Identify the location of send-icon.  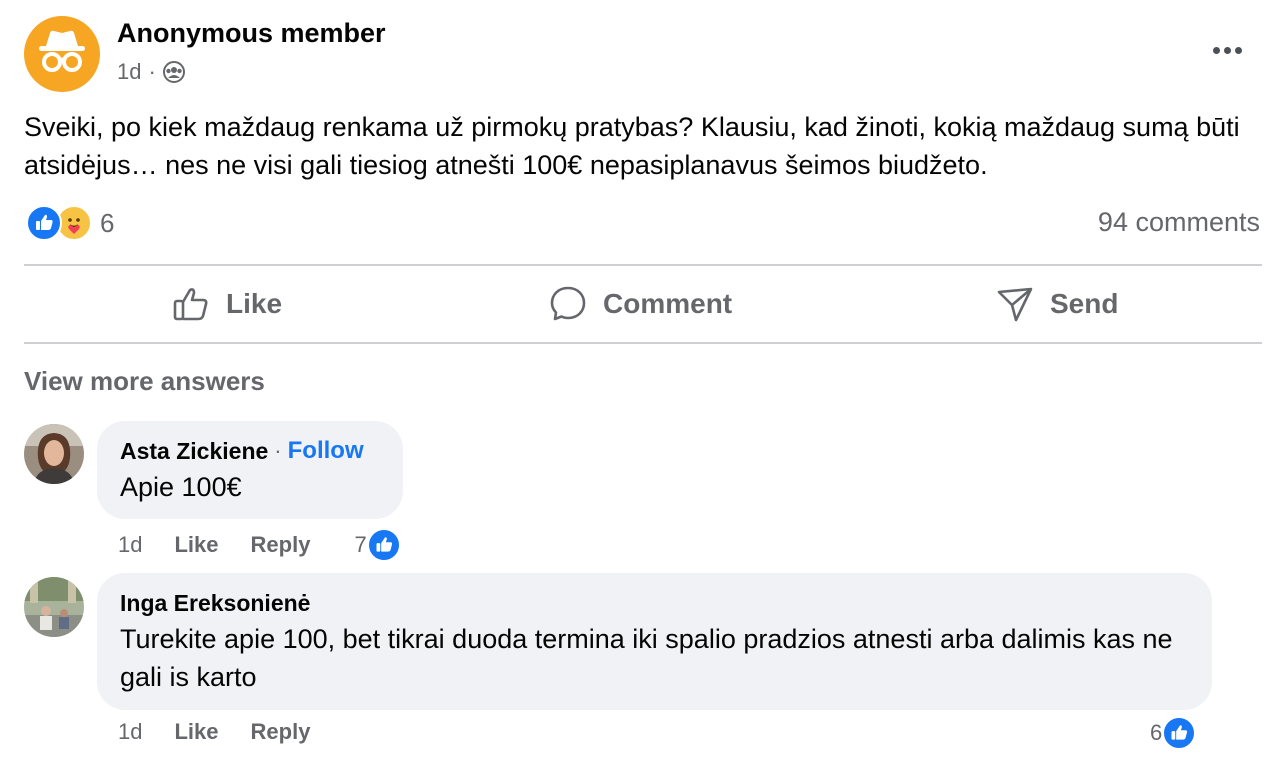
(1015, 304).